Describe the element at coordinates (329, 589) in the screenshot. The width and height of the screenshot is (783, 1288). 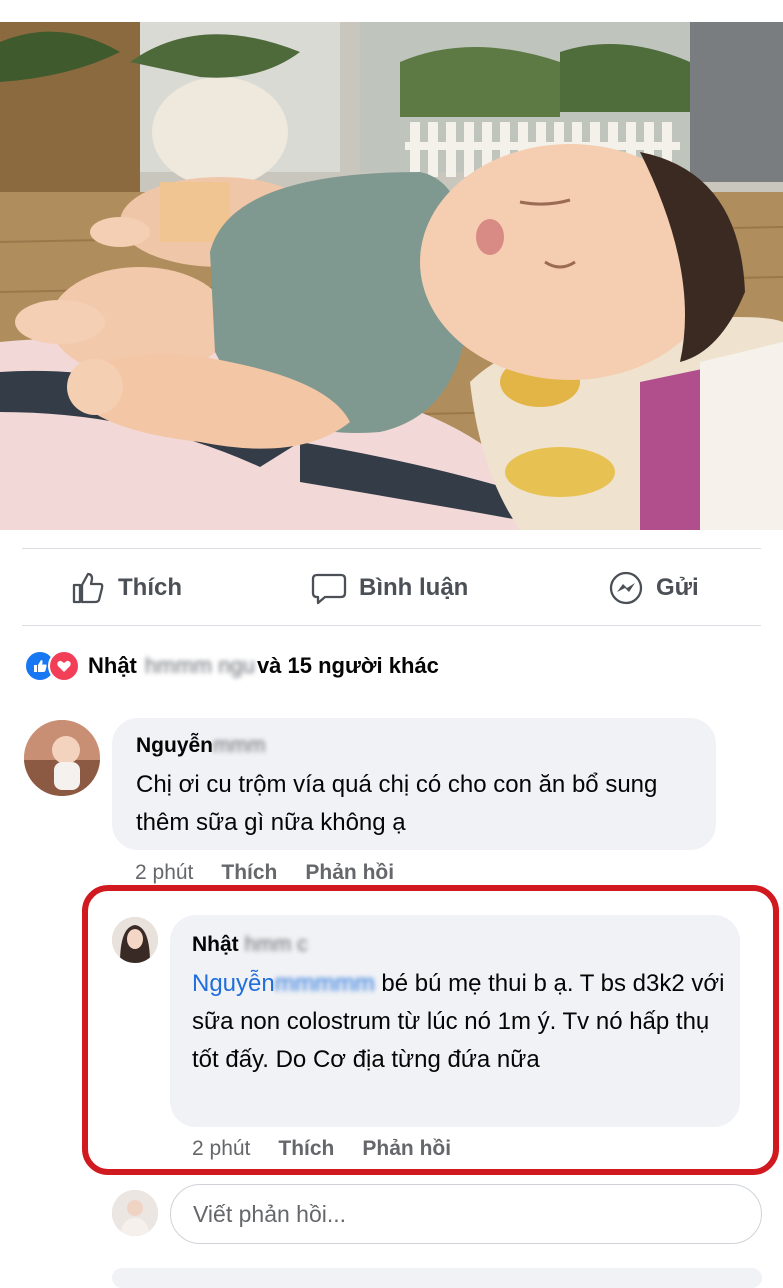
I see `speech-bubble-icon` at that location.